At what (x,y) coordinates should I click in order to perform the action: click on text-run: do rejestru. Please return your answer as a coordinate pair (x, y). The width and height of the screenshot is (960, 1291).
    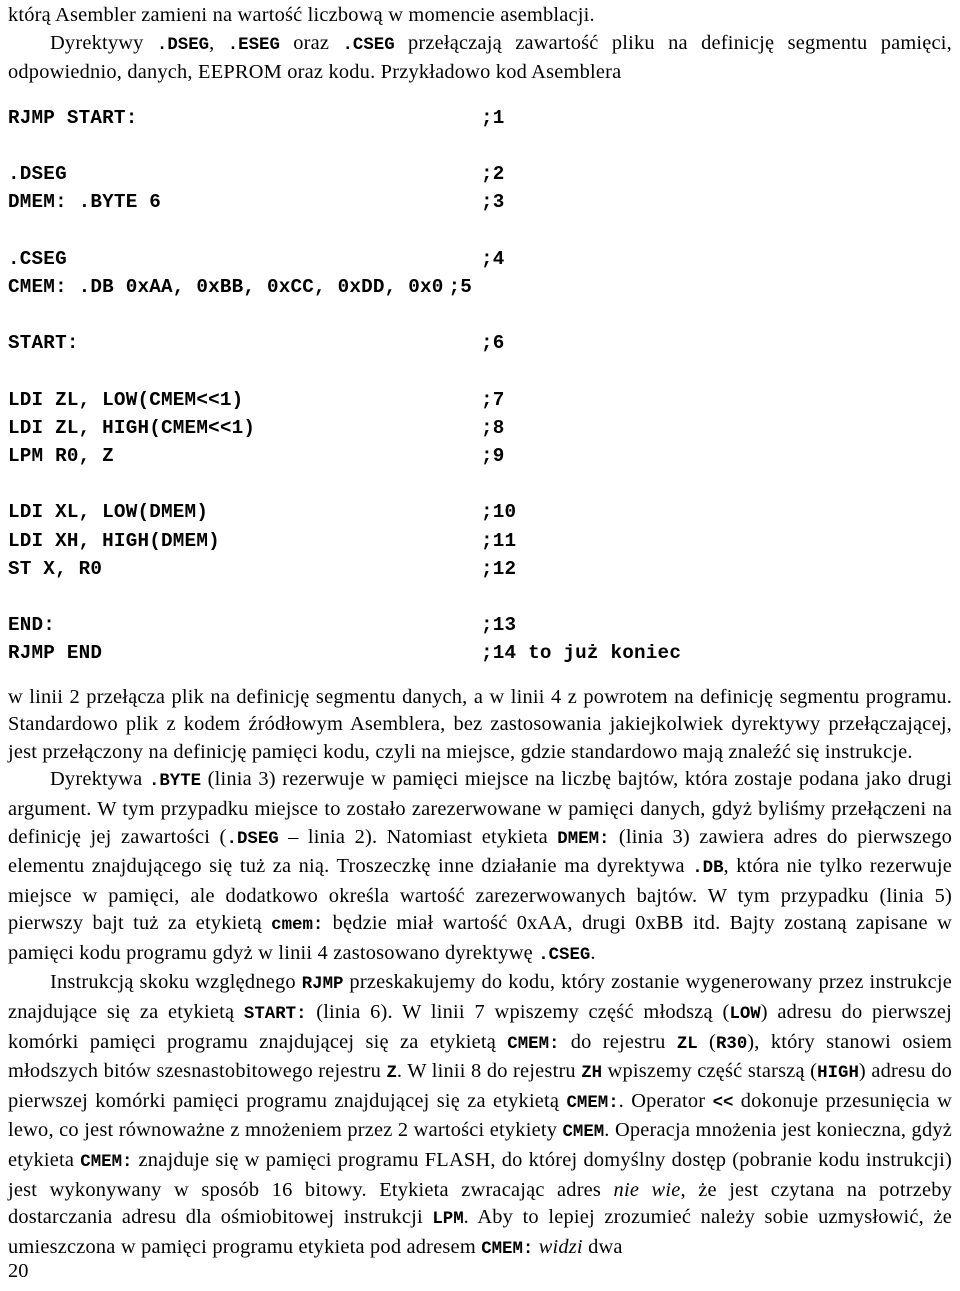
    Looking at the image, I should click on (618, 1041).